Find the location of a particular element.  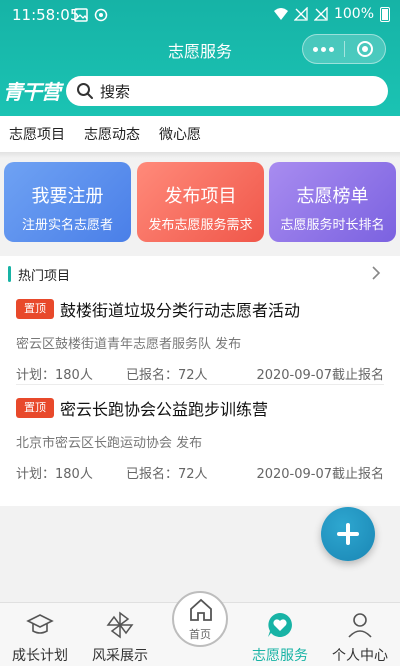

card-title: 志愿榜单 is located at coordinates (332, 196).